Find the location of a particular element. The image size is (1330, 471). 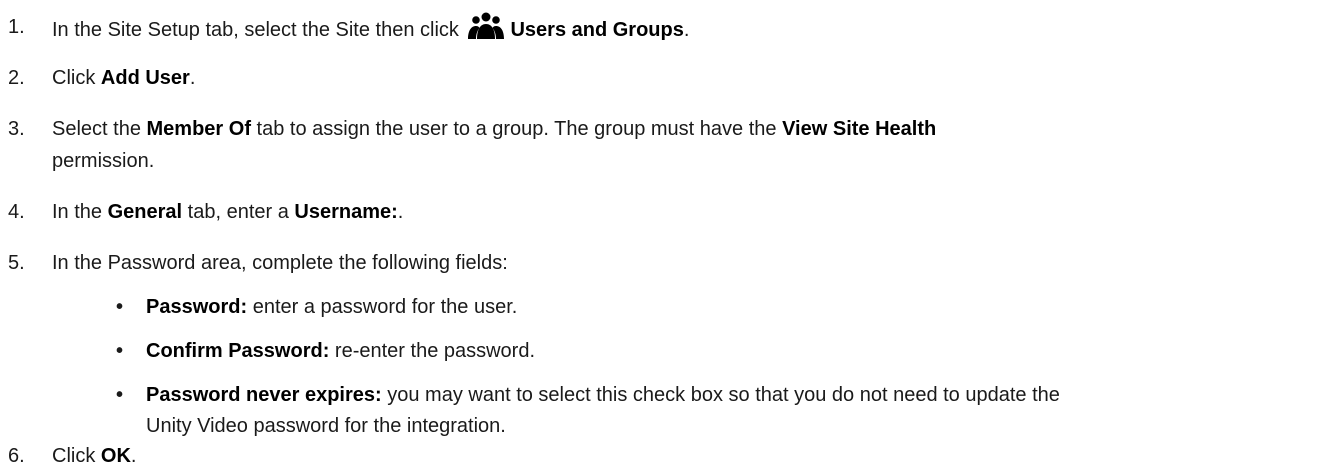

step-number: 1. is located at coordinates (16, 27).